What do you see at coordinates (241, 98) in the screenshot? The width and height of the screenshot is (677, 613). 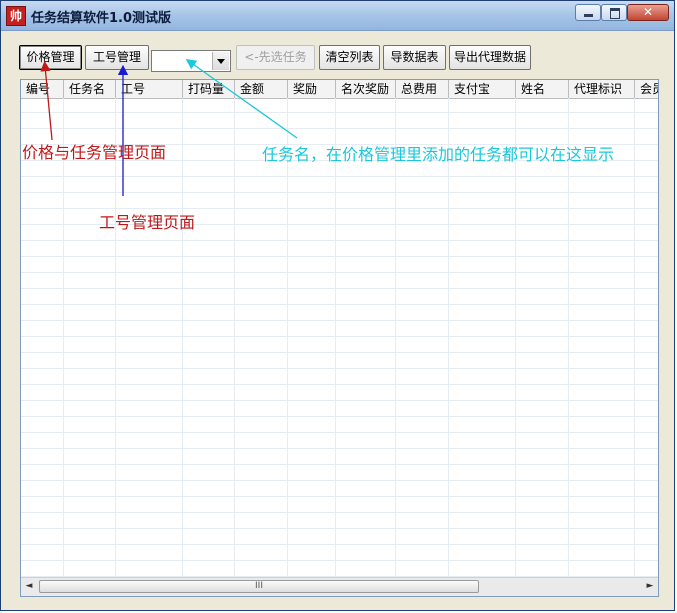 I see `task-name-arrow` at bounding box center [241, 98].